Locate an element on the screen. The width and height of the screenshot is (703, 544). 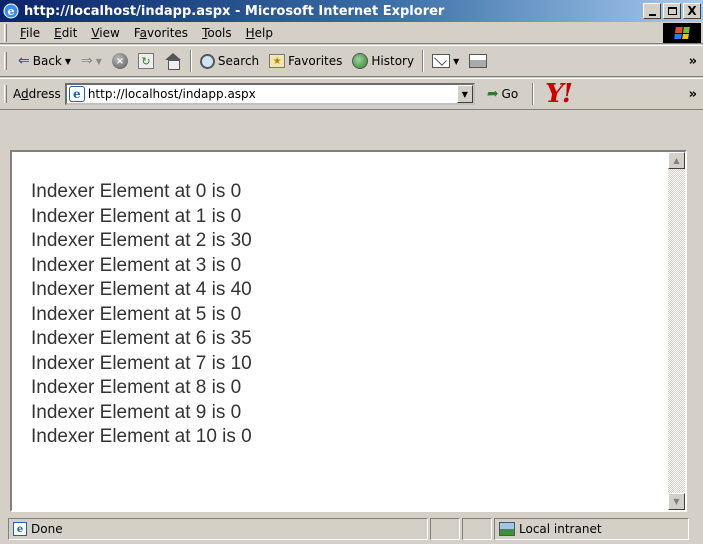
output-line: Indexer Element at 1 is 0 is located at coordinates (136, 216).